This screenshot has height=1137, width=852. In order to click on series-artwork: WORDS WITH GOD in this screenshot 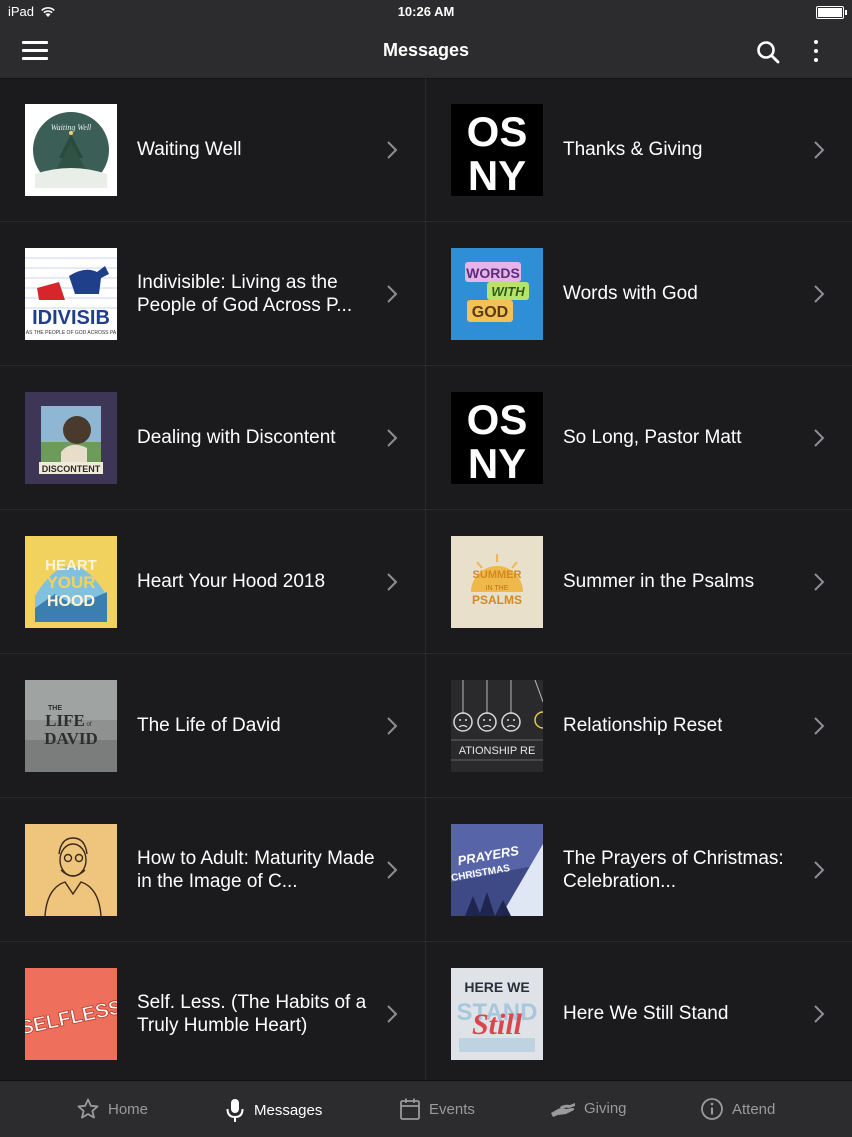, I will do `click(497, 294)`.